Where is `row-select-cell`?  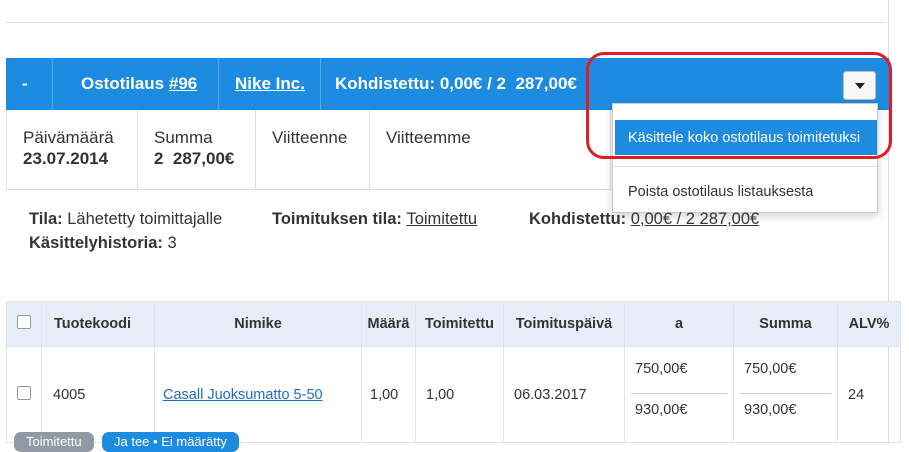 row-select-cell is located at coordinates (24, 394).